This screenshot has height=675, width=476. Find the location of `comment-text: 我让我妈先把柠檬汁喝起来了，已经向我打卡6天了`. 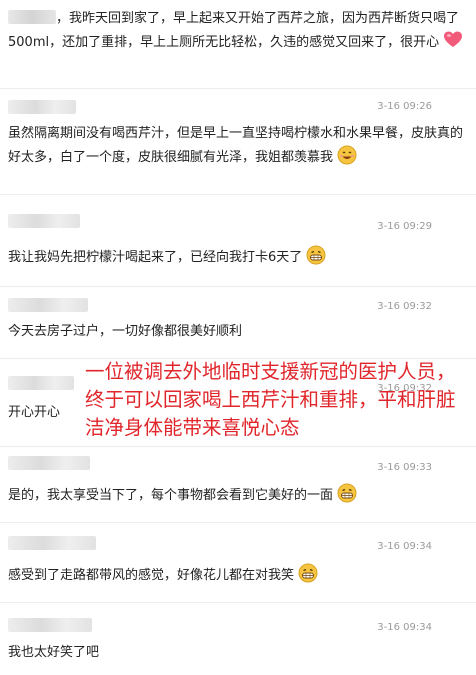

comment-text: 我让我妈先把柠檬汁喝起来了，已经向我打卡6天了 is located at coordinates (237, 257).